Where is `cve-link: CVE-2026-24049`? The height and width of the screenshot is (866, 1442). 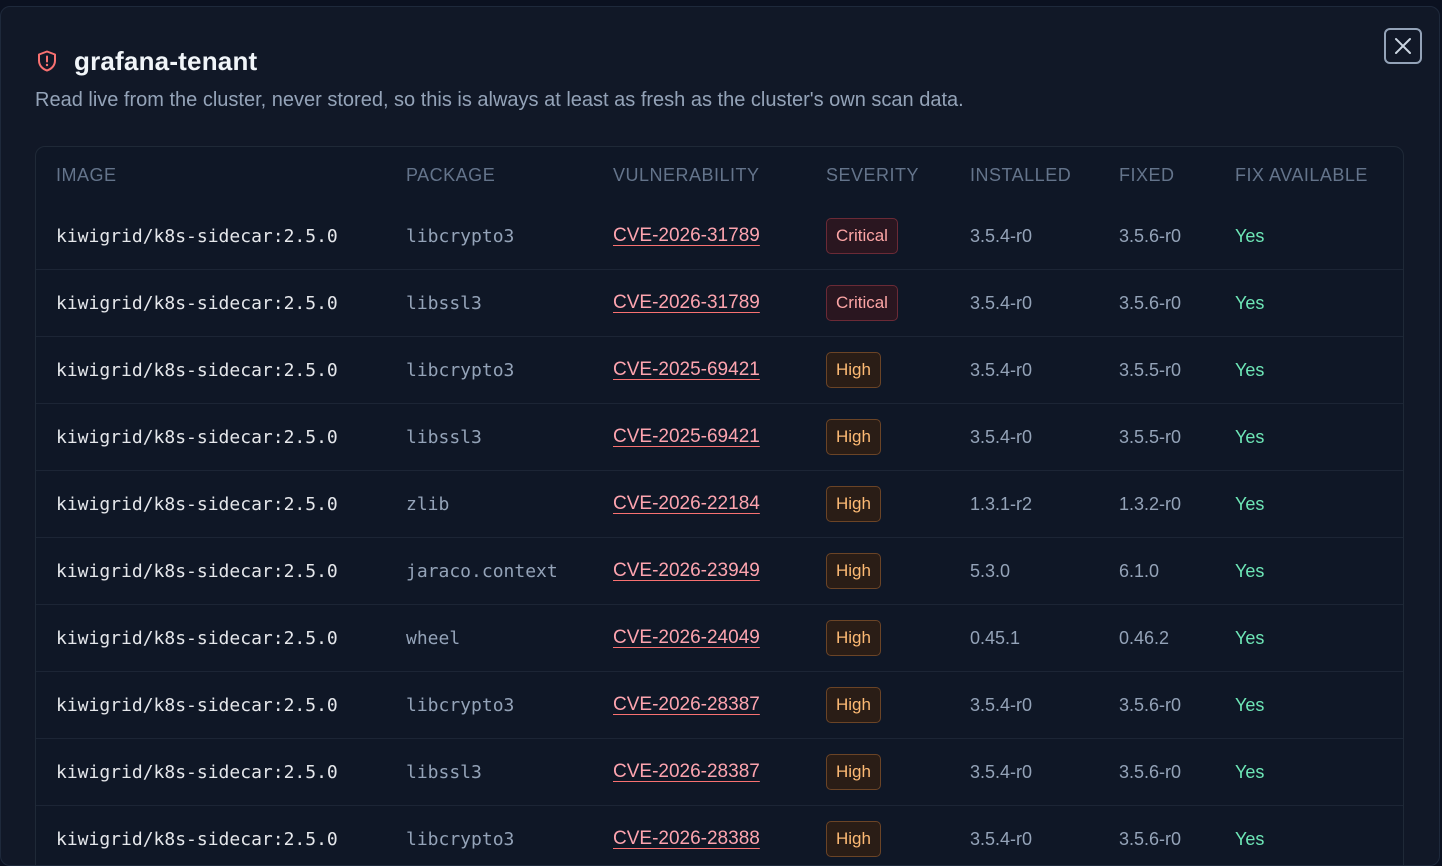 cve-link: CVE-2026-24049 is located at coordinates (686, 637).